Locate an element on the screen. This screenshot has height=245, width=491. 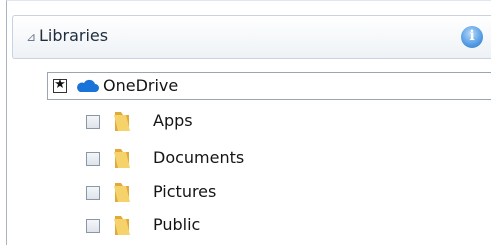
libraries-title: Libraries is located at coordinates (74, 35).